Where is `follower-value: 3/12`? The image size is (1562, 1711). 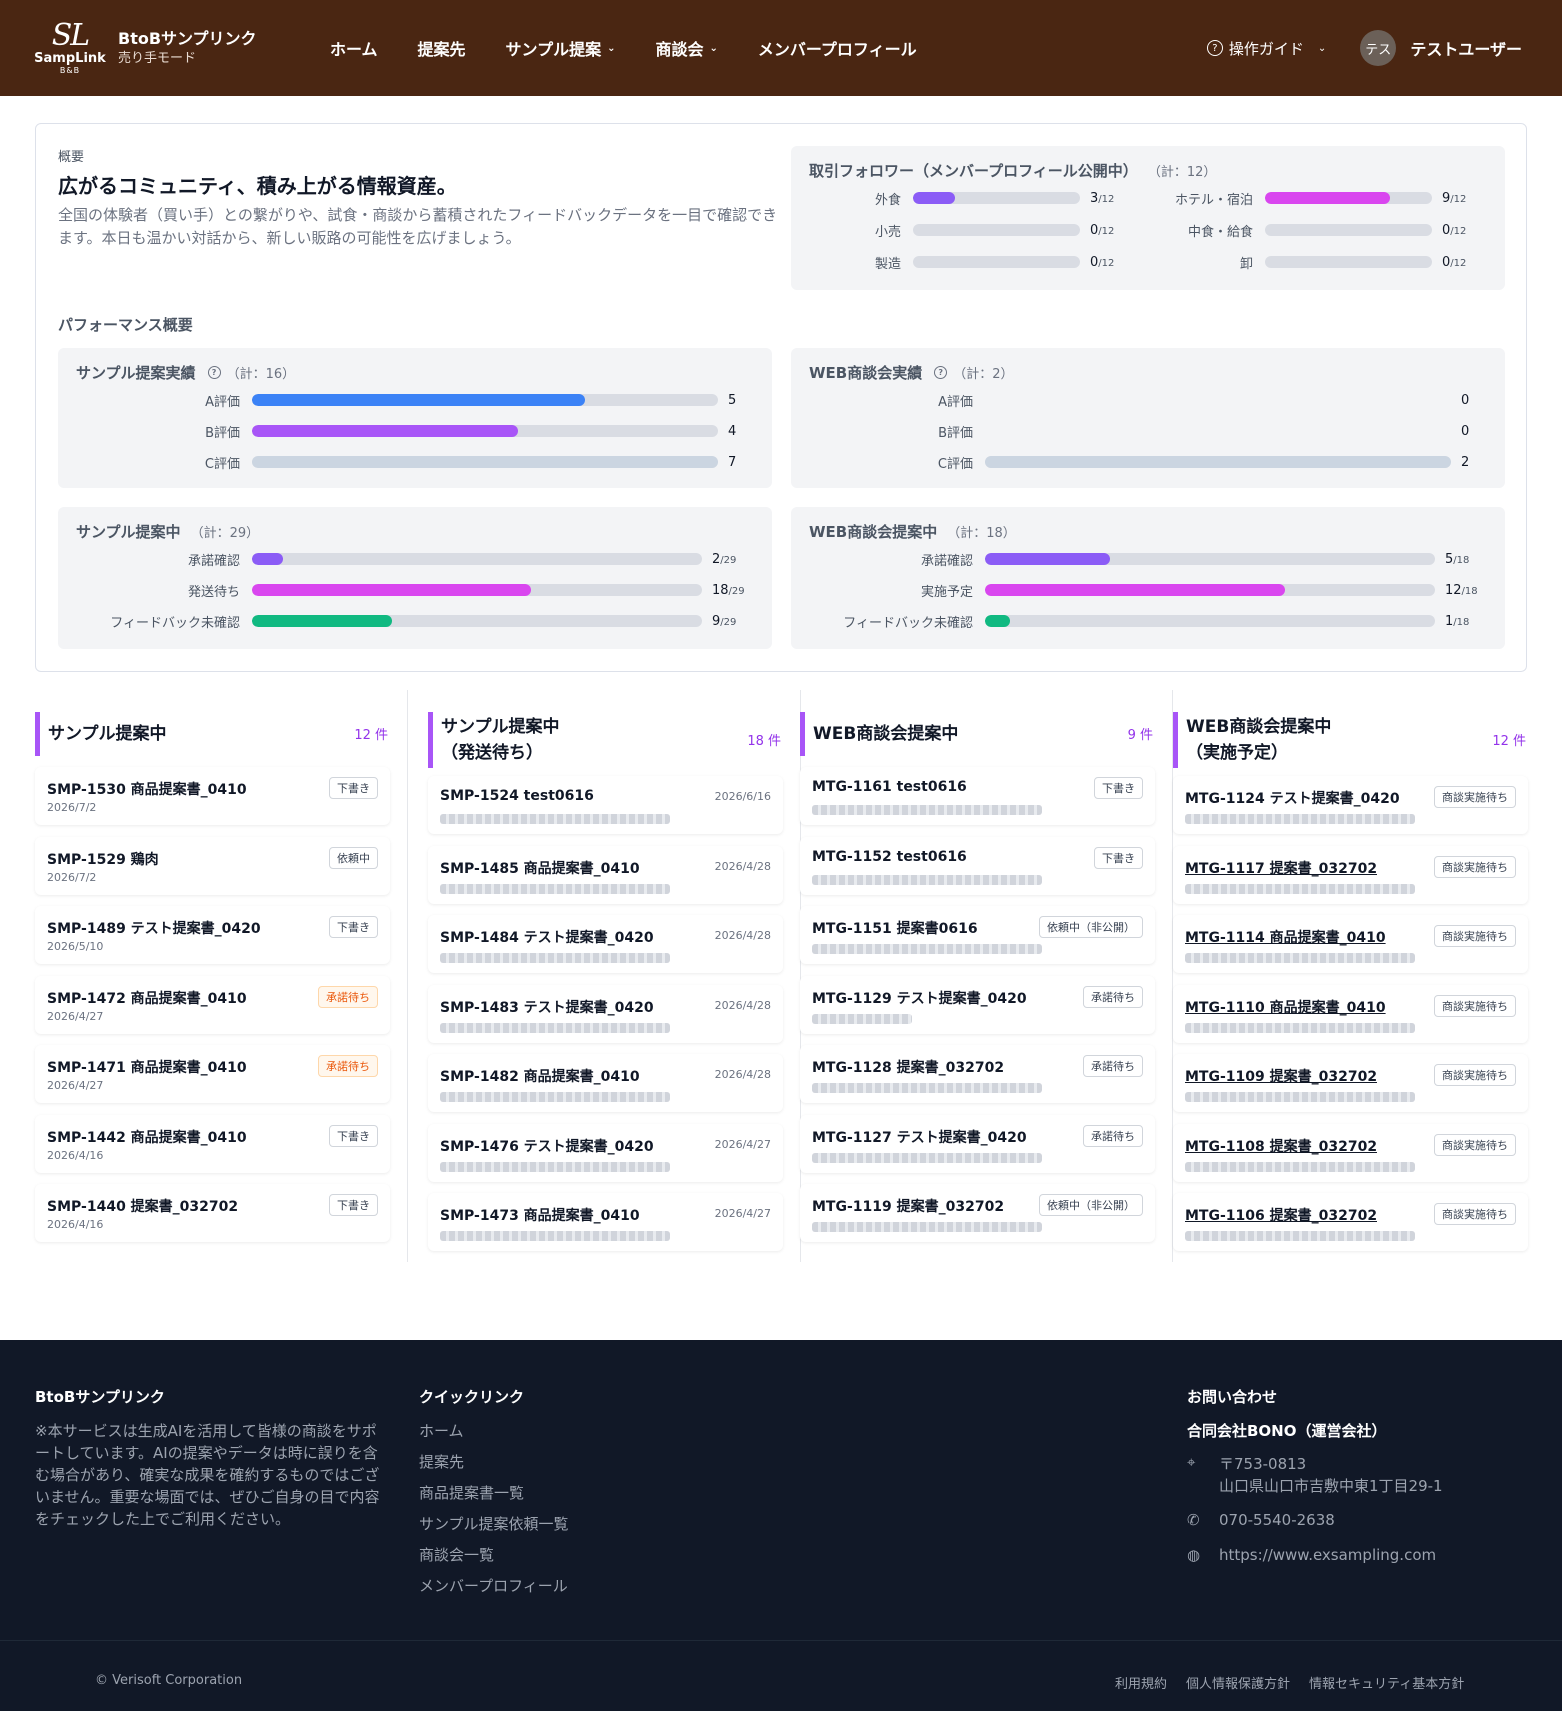 follower-value: 3/12 is located at coordinates (1102, 198).